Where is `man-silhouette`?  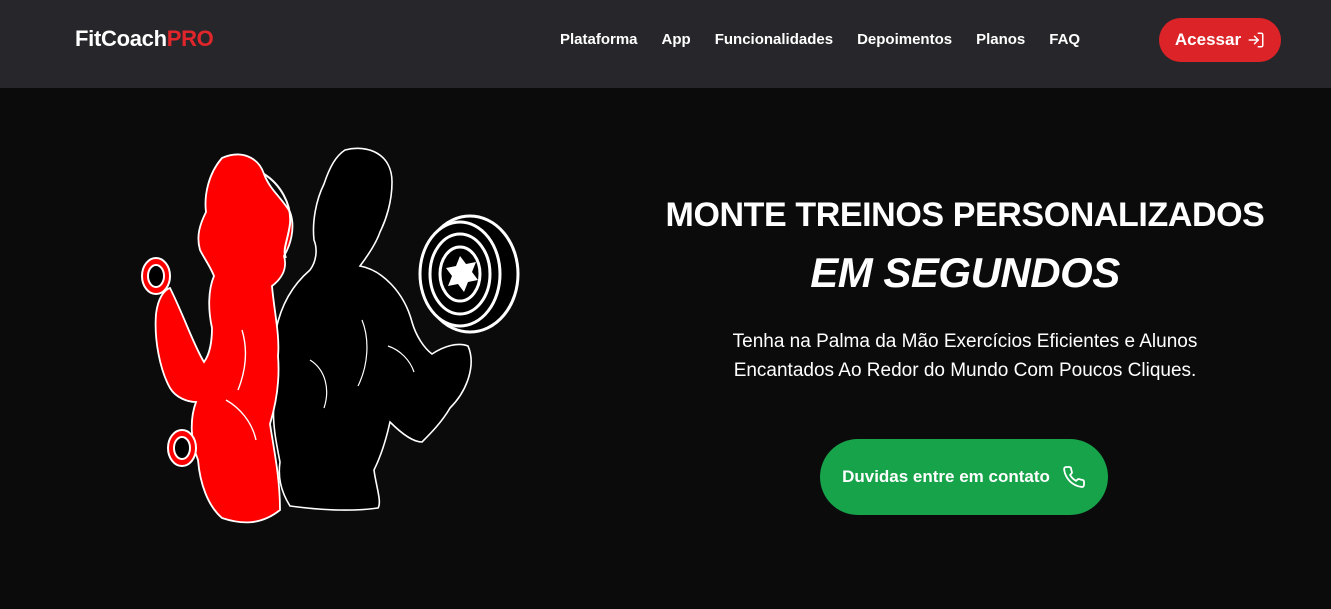 man-silhouette is located at coordinates (370, 329).